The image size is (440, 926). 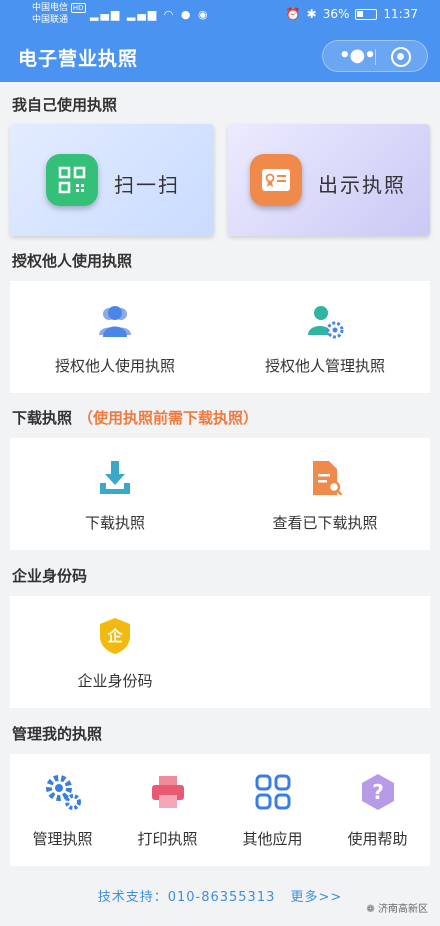 I want to click on manage-license-item: 管理执照, so click(x=62, y=810).